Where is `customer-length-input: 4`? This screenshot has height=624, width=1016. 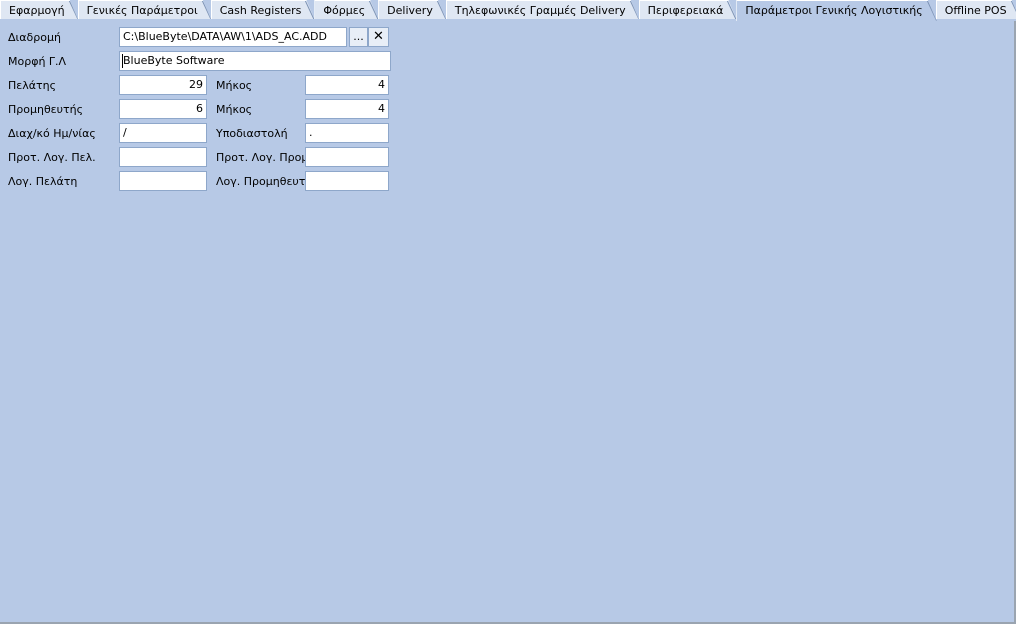 customer-length-input: 4 is located at coordinates (347, 85).